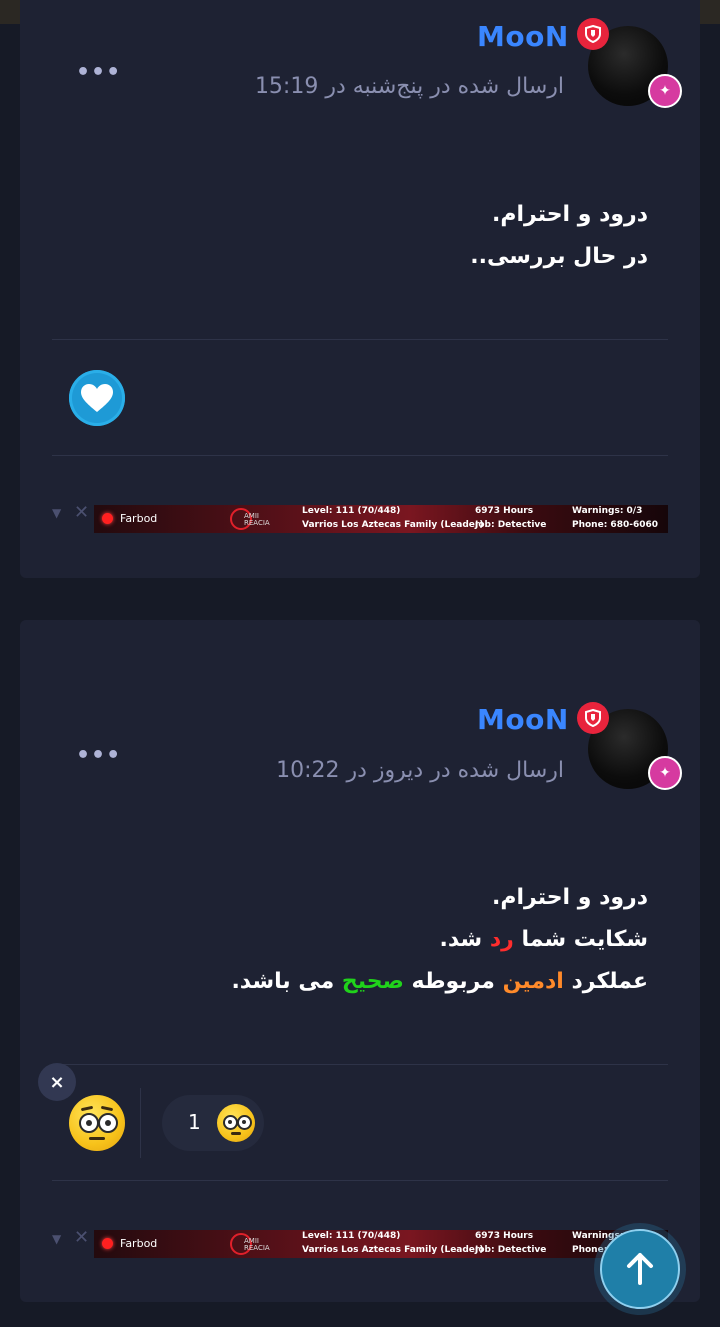  Describe the element at coordinates (213, 1123) in the screenshot. I see `reaction-count-chip: 1` at that location.